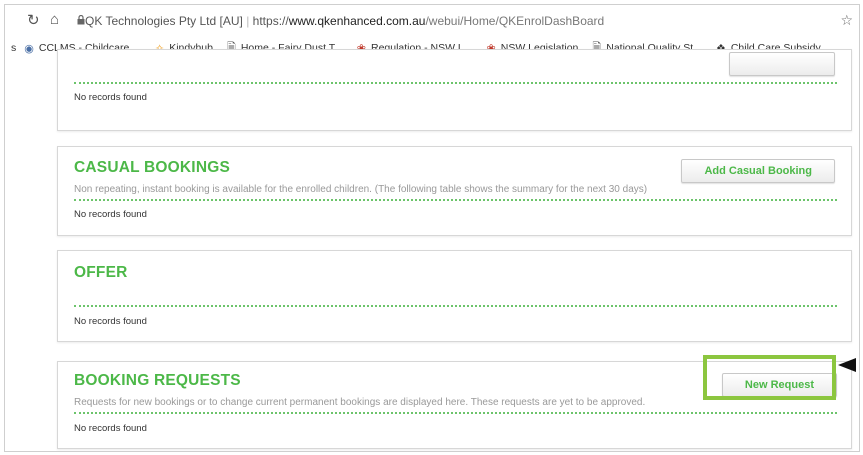 The width and height of the screenshot is (863, 455). What do you see at coordinates (152, 167) in the screenshot?
I see `section-title: CASUAL BOOKINGS` at bounding box center [152, 167].